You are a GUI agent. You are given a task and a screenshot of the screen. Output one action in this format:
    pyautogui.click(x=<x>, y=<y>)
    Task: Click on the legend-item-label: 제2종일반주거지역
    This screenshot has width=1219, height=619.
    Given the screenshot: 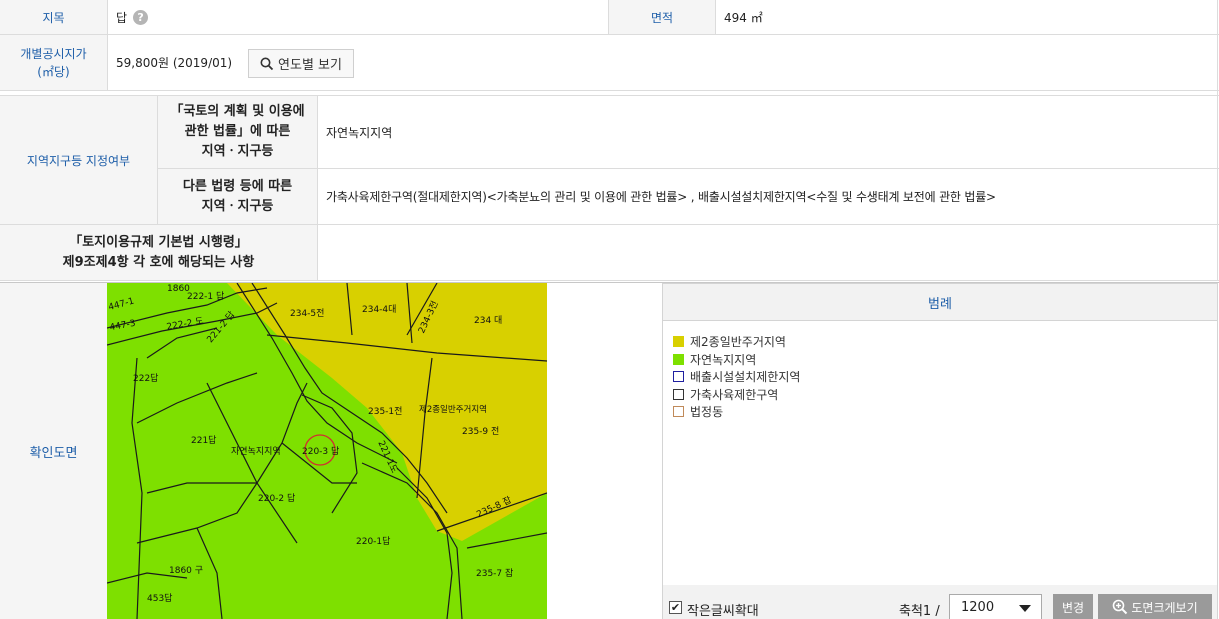 What is the action you would take?
    pyautogui.click(x=738, y=342)
    